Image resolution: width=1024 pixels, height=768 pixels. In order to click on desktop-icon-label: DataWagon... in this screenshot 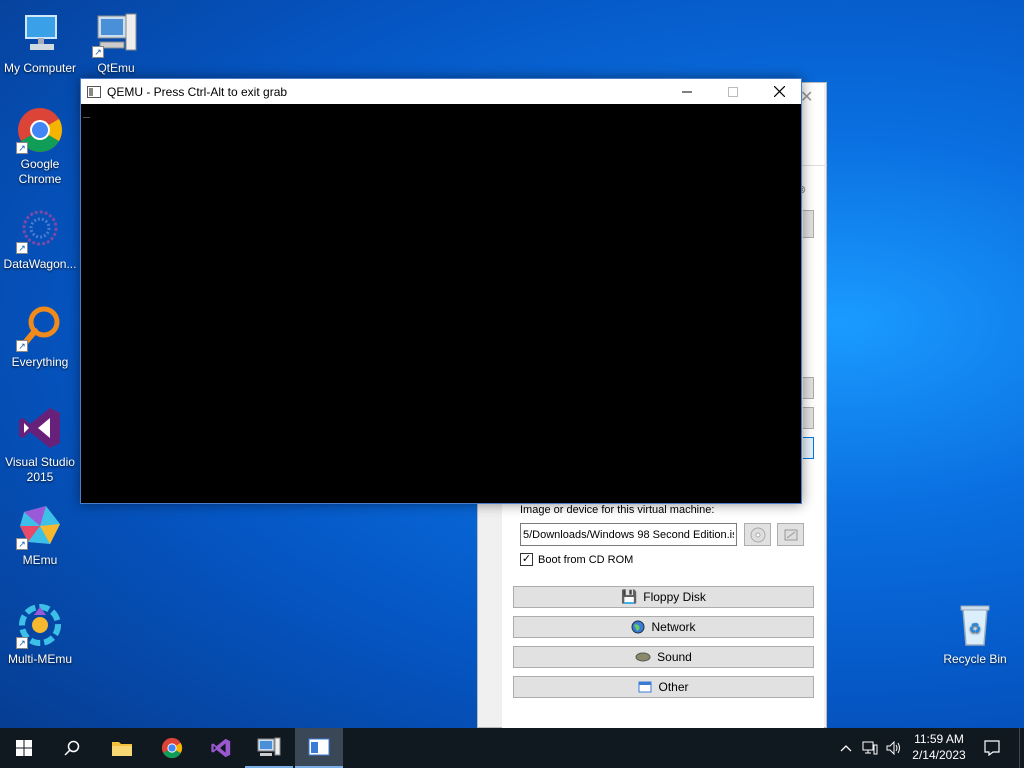, I will do `click(40, 264)`.